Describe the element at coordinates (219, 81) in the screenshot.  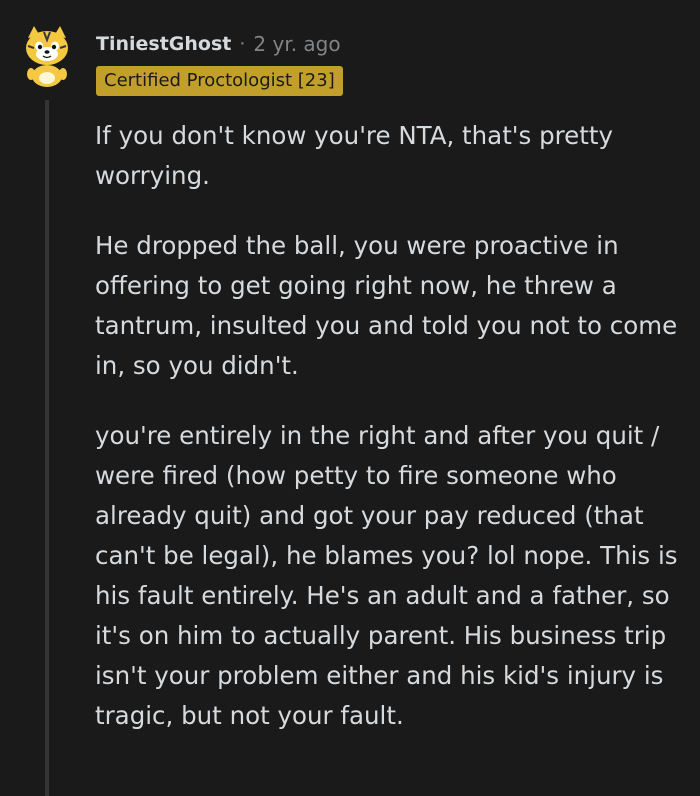
I see `user-flair-badge: Certified Proctologist [23]` at that location.